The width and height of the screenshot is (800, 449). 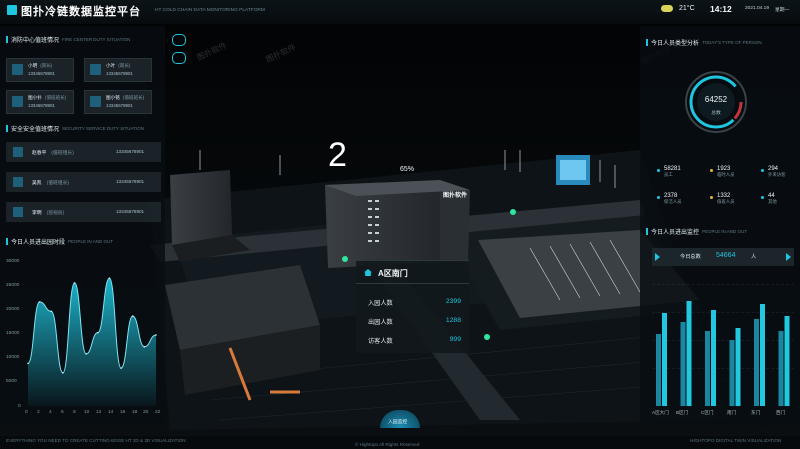 I want to click on y-tick-label: 0, so click(x=19, y=406).